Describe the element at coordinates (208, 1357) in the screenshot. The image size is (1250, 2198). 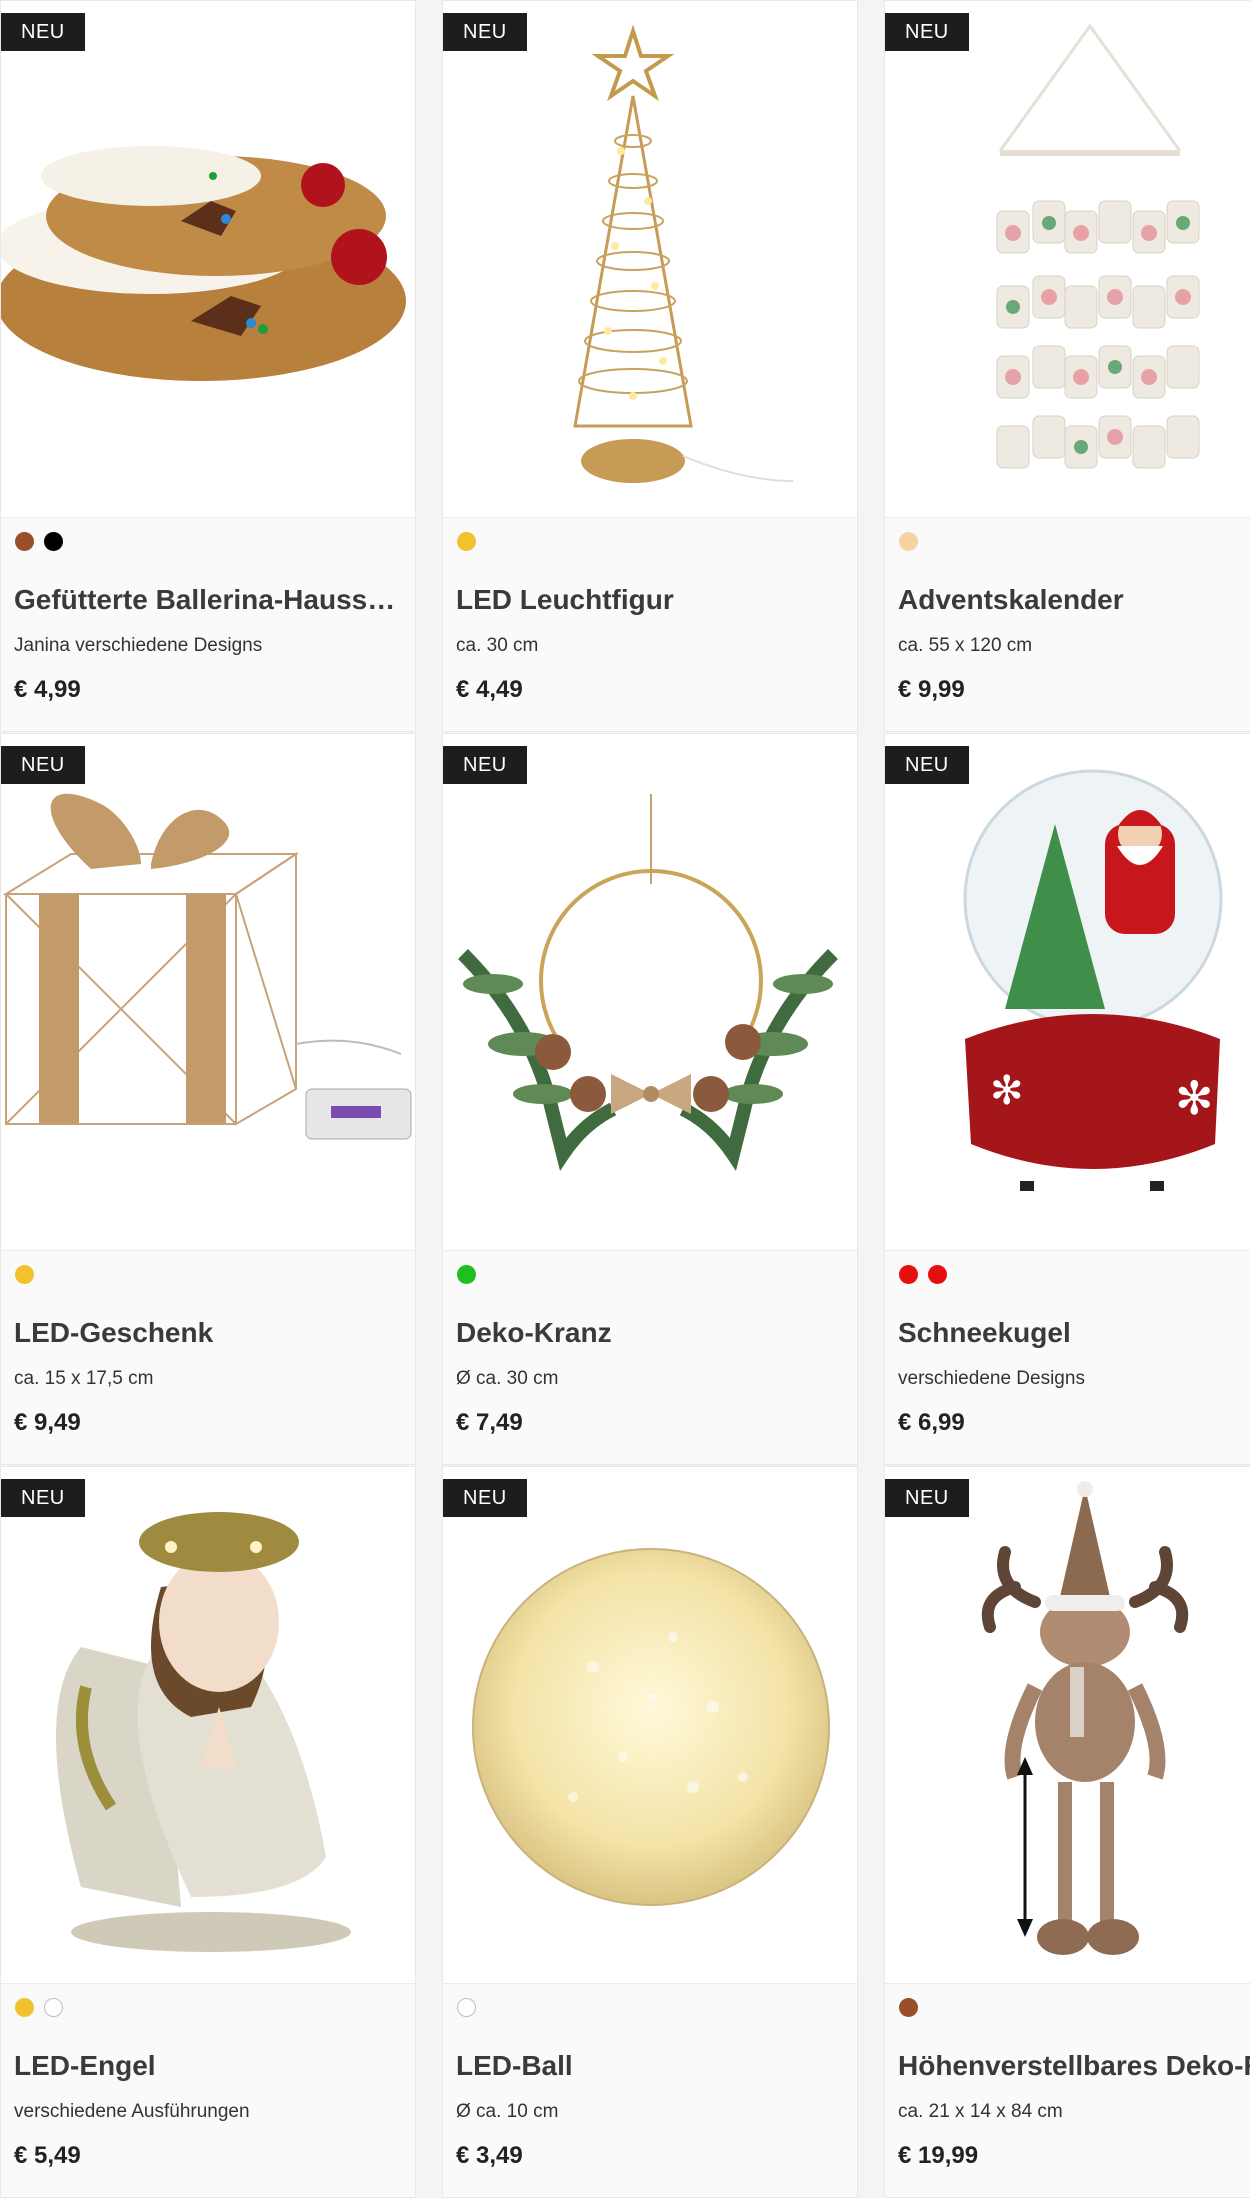
I see `product-info: LED-Geschenk ca. 15 x 17,5 cm € 9,49` at that location.